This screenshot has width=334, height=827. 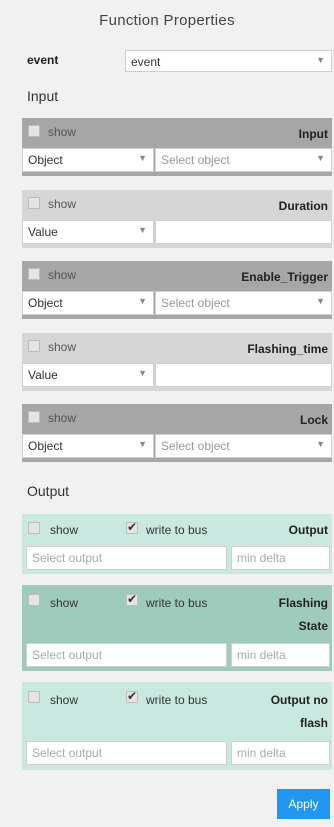 What do you see at coordinates (303, 804) in the screenshot?
I see `apply-button: Apply` at bounding box center [303, 804].